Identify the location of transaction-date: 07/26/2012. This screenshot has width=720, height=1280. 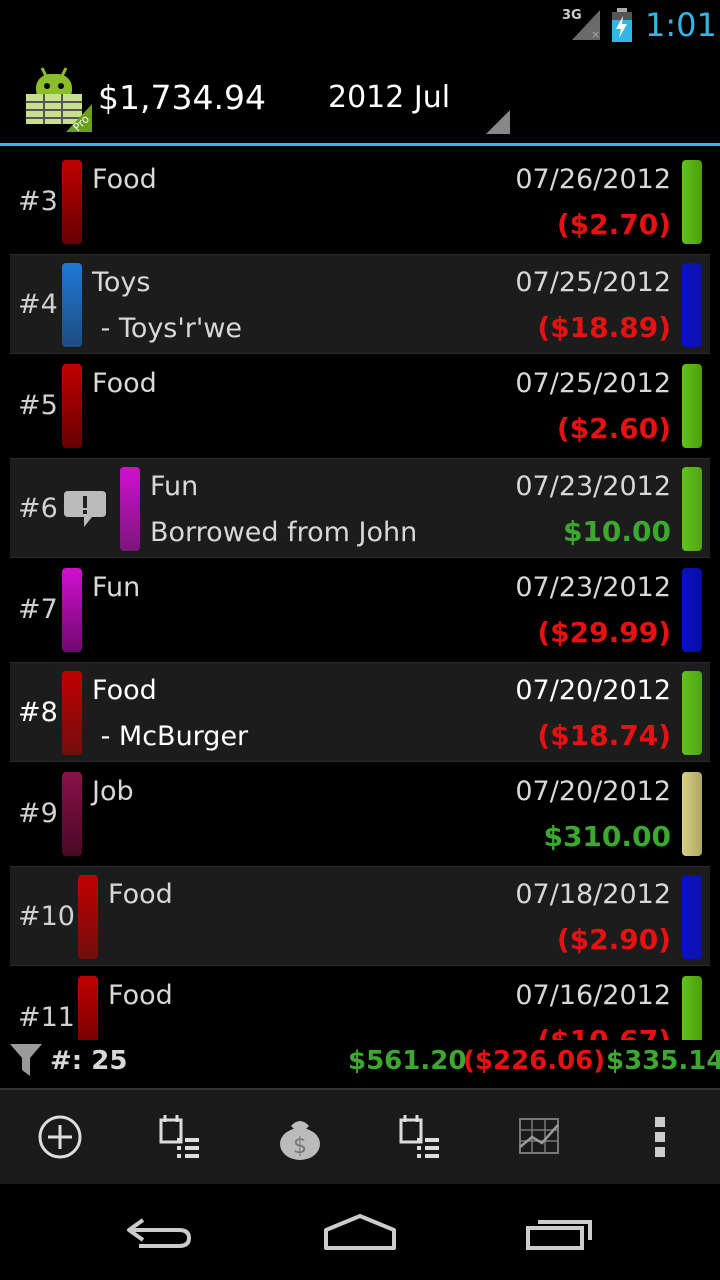
(593, 179).